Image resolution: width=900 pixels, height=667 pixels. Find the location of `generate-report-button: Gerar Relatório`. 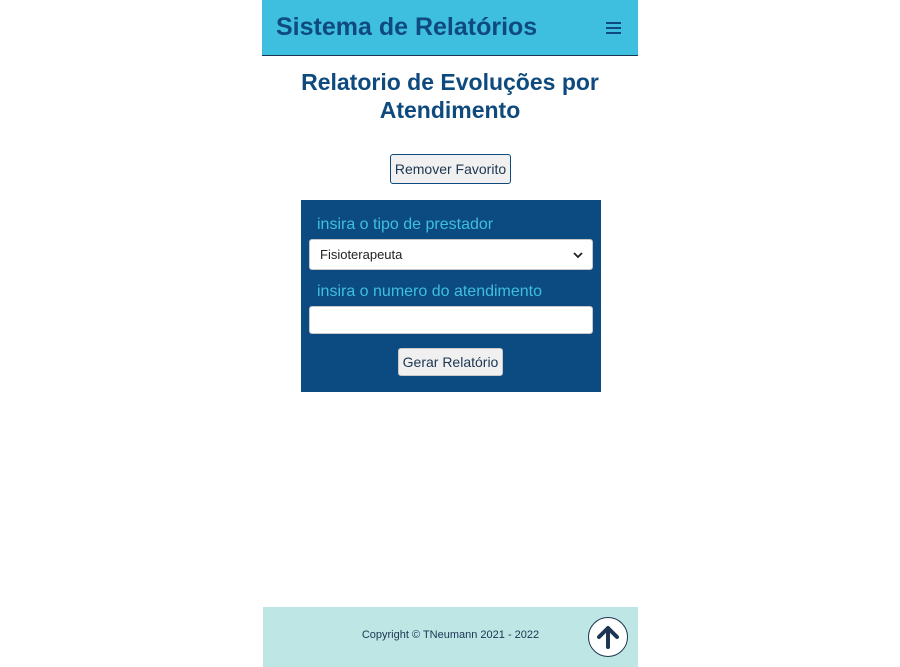

generate-report-button: Gerar Relatório is located at coordinates (450, 362).